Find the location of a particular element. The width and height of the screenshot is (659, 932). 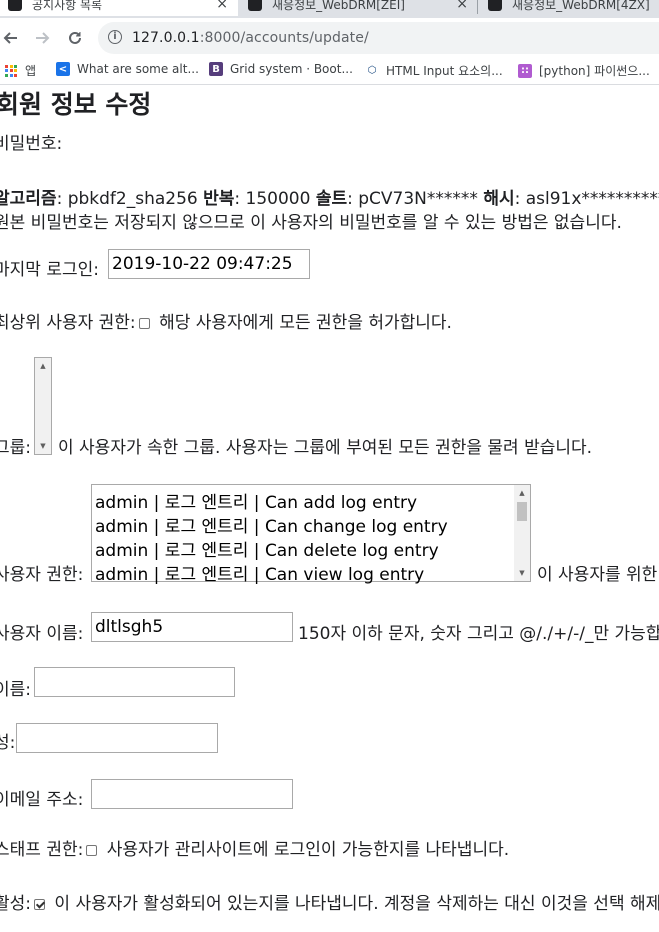

user-permissions-help-text: 이 사용자를 위한 특정 권한. is located at coordinates (598, 575).